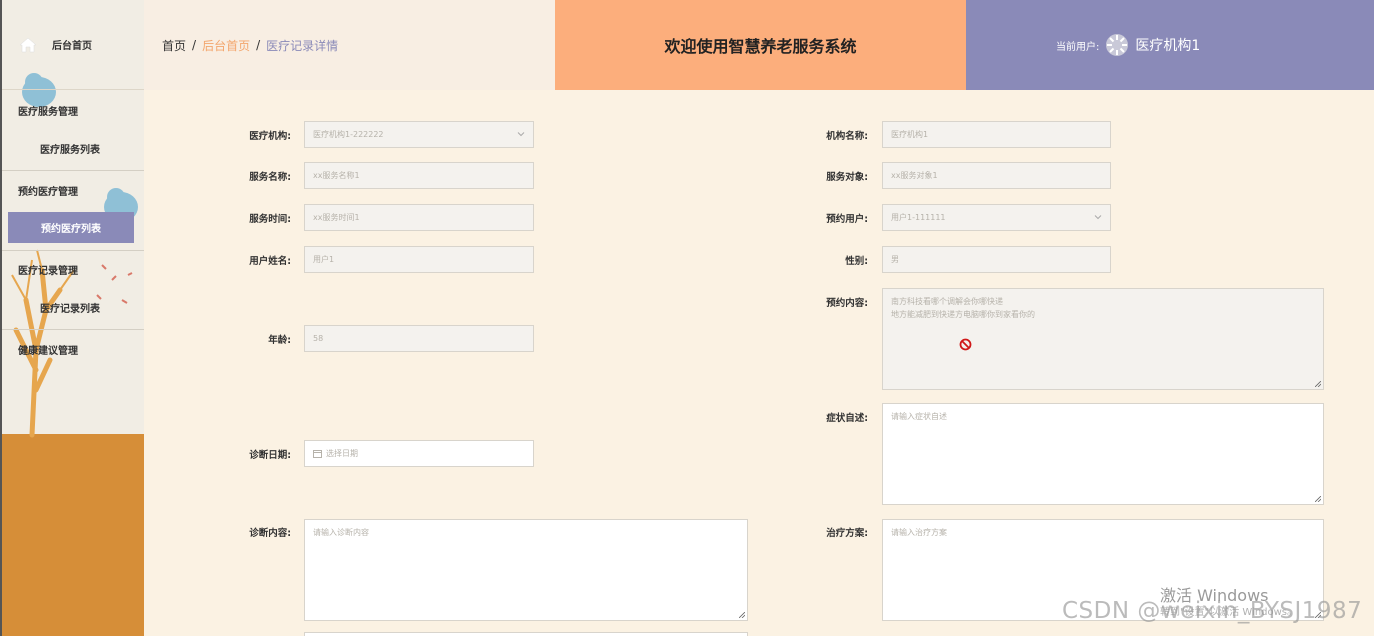  What do you see at coordinates (1117, 45) in the screenshot?
I see `avatar` at bounding box center [1117, 45].